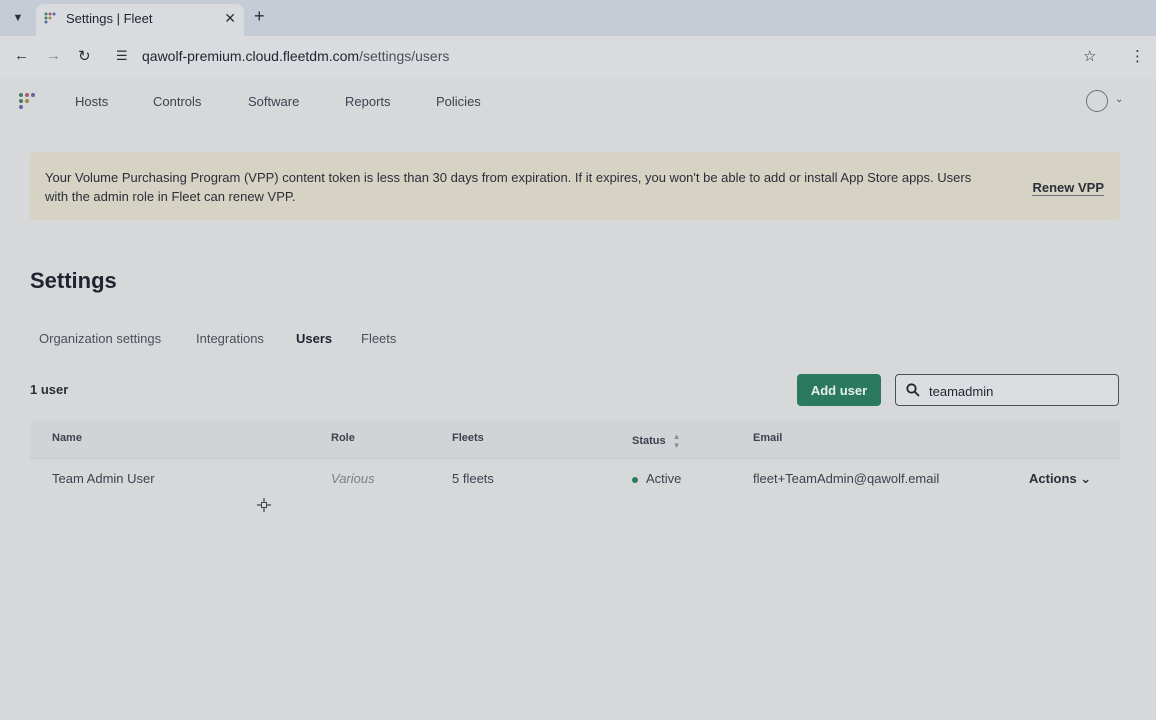 The width and height of the screenshot is (1156, 720). What do you see at coordinates (1089, 56) in the screenshot?
I see `bookmark-star-icon: ☆` at bounding box center [1089, 56].